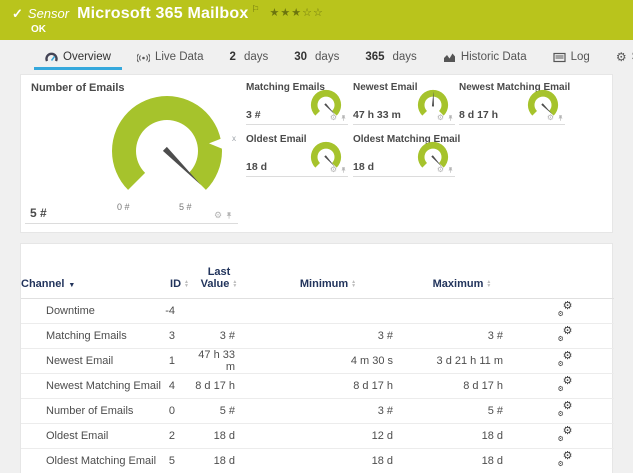  What do you see at coordinates (232, 57) in the screenshot?
I see `tab-label-number: 2` at bounding box center [232, 57].